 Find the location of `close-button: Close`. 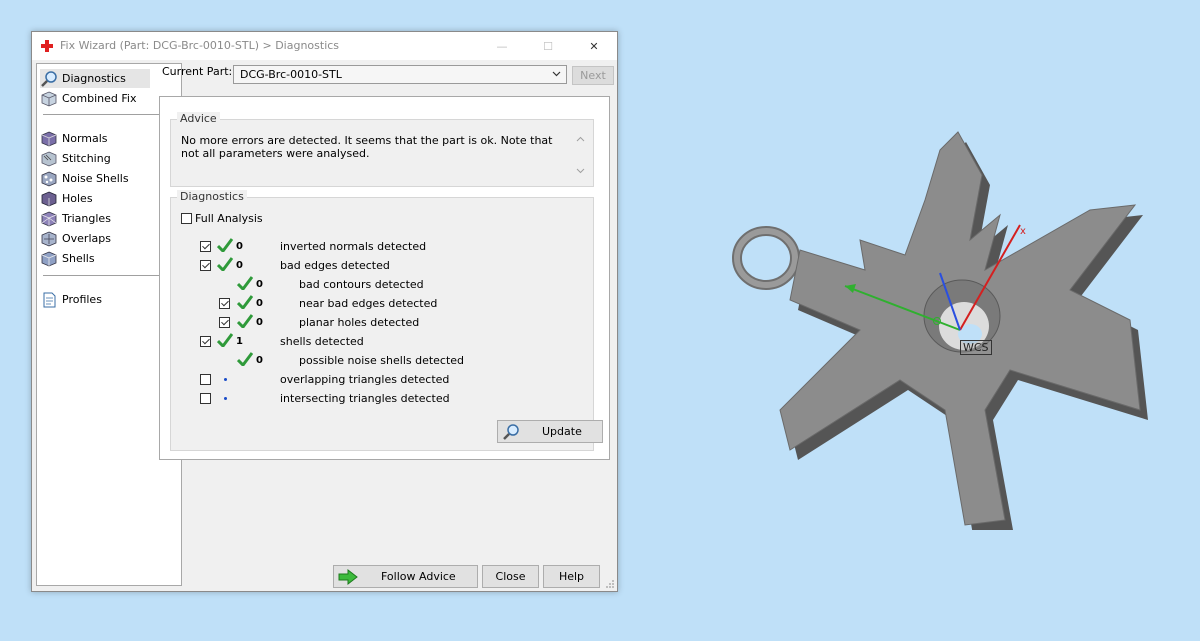

close-button: Close is located at coordinates (510, 576).